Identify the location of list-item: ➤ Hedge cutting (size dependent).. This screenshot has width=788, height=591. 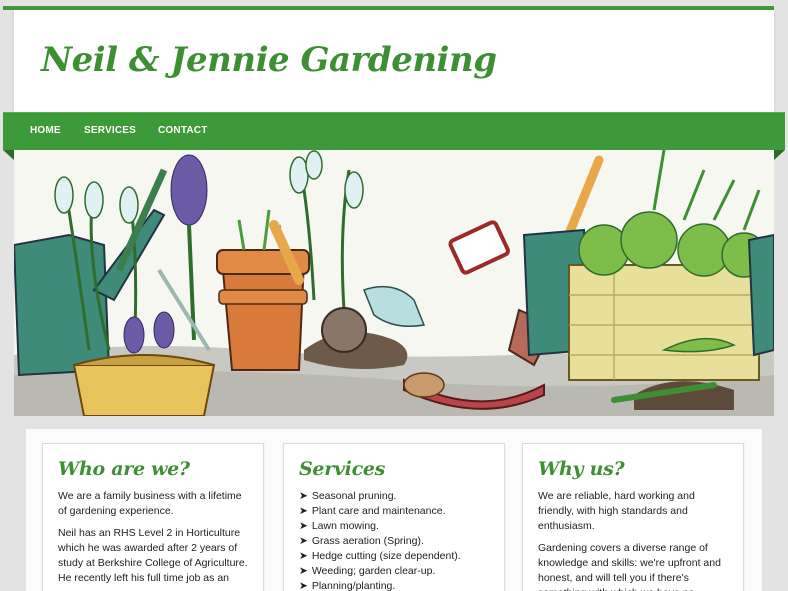
(380, 556).